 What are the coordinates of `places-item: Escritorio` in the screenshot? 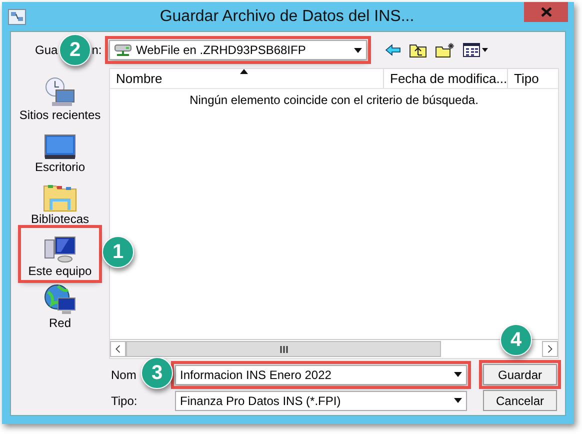 It's located at (60, 150).